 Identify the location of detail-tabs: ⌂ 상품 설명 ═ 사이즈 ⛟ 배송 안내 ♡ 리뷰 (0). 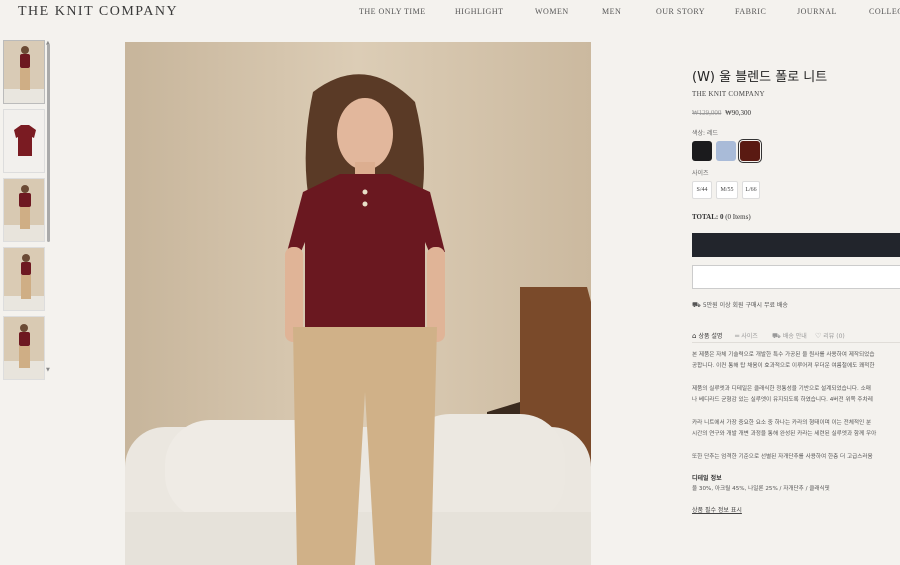
(796, 337).